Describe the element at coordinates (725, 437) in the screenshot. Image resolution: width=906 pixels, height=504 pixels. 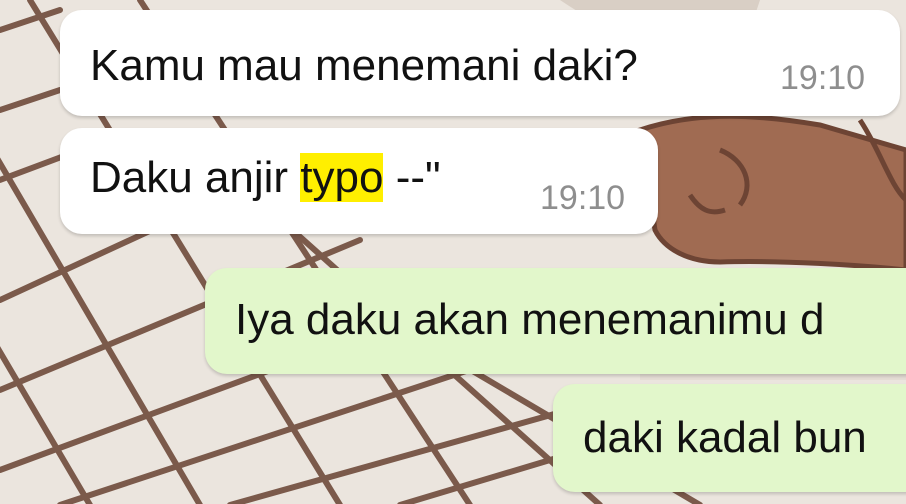
I see `message-text: daki kadal bun` at that location.